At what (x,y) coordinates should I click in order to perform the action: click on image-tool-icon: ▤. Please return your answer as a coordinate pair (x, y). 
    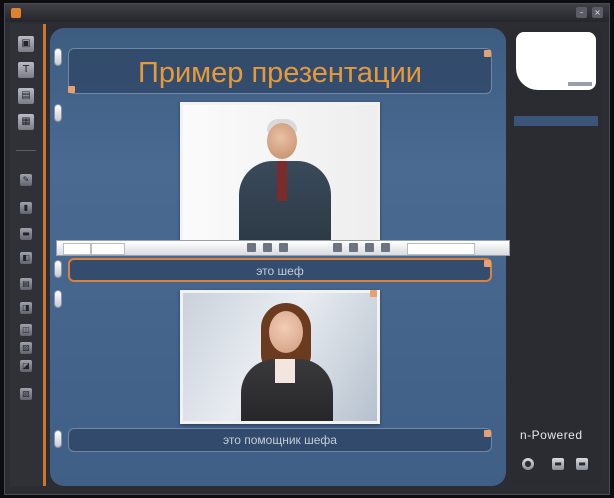
    Looking at the image, I should click on (26, 96).